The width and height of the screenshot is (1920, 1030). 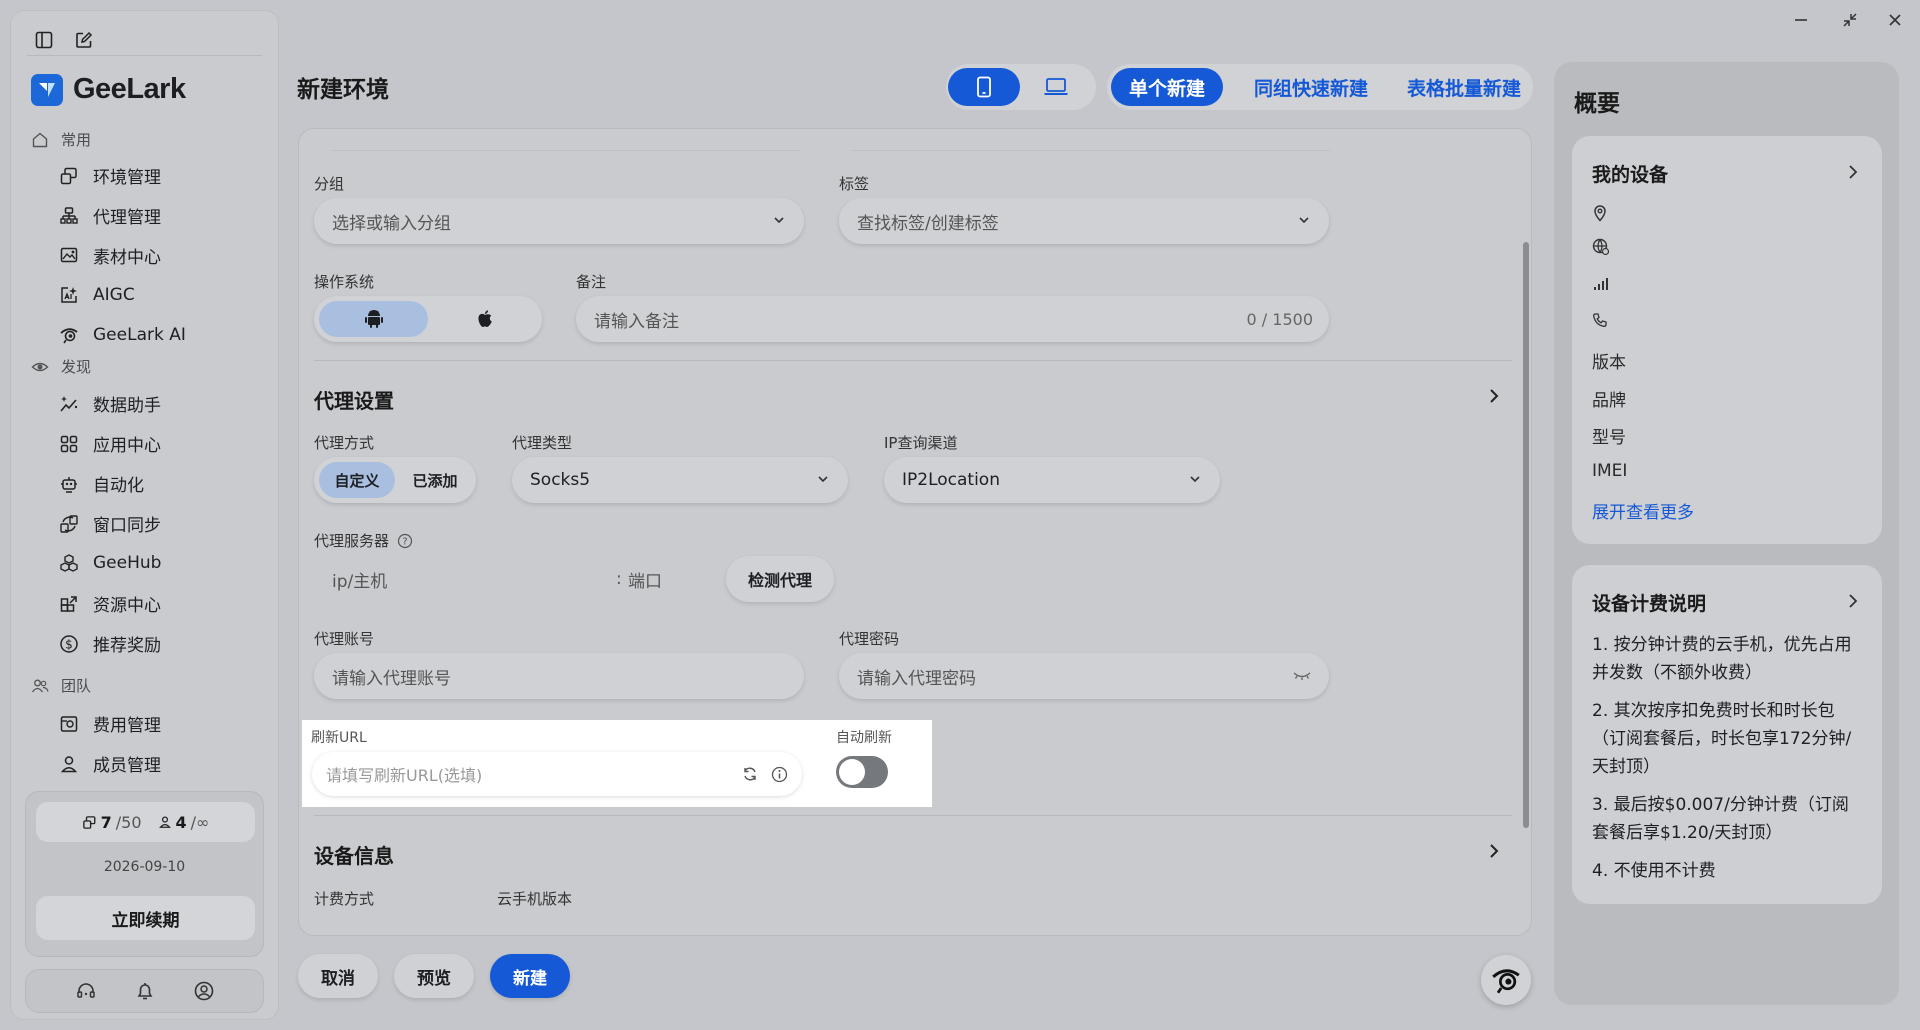 I want to click on sidebar-footer, so click(x=144, y=991).